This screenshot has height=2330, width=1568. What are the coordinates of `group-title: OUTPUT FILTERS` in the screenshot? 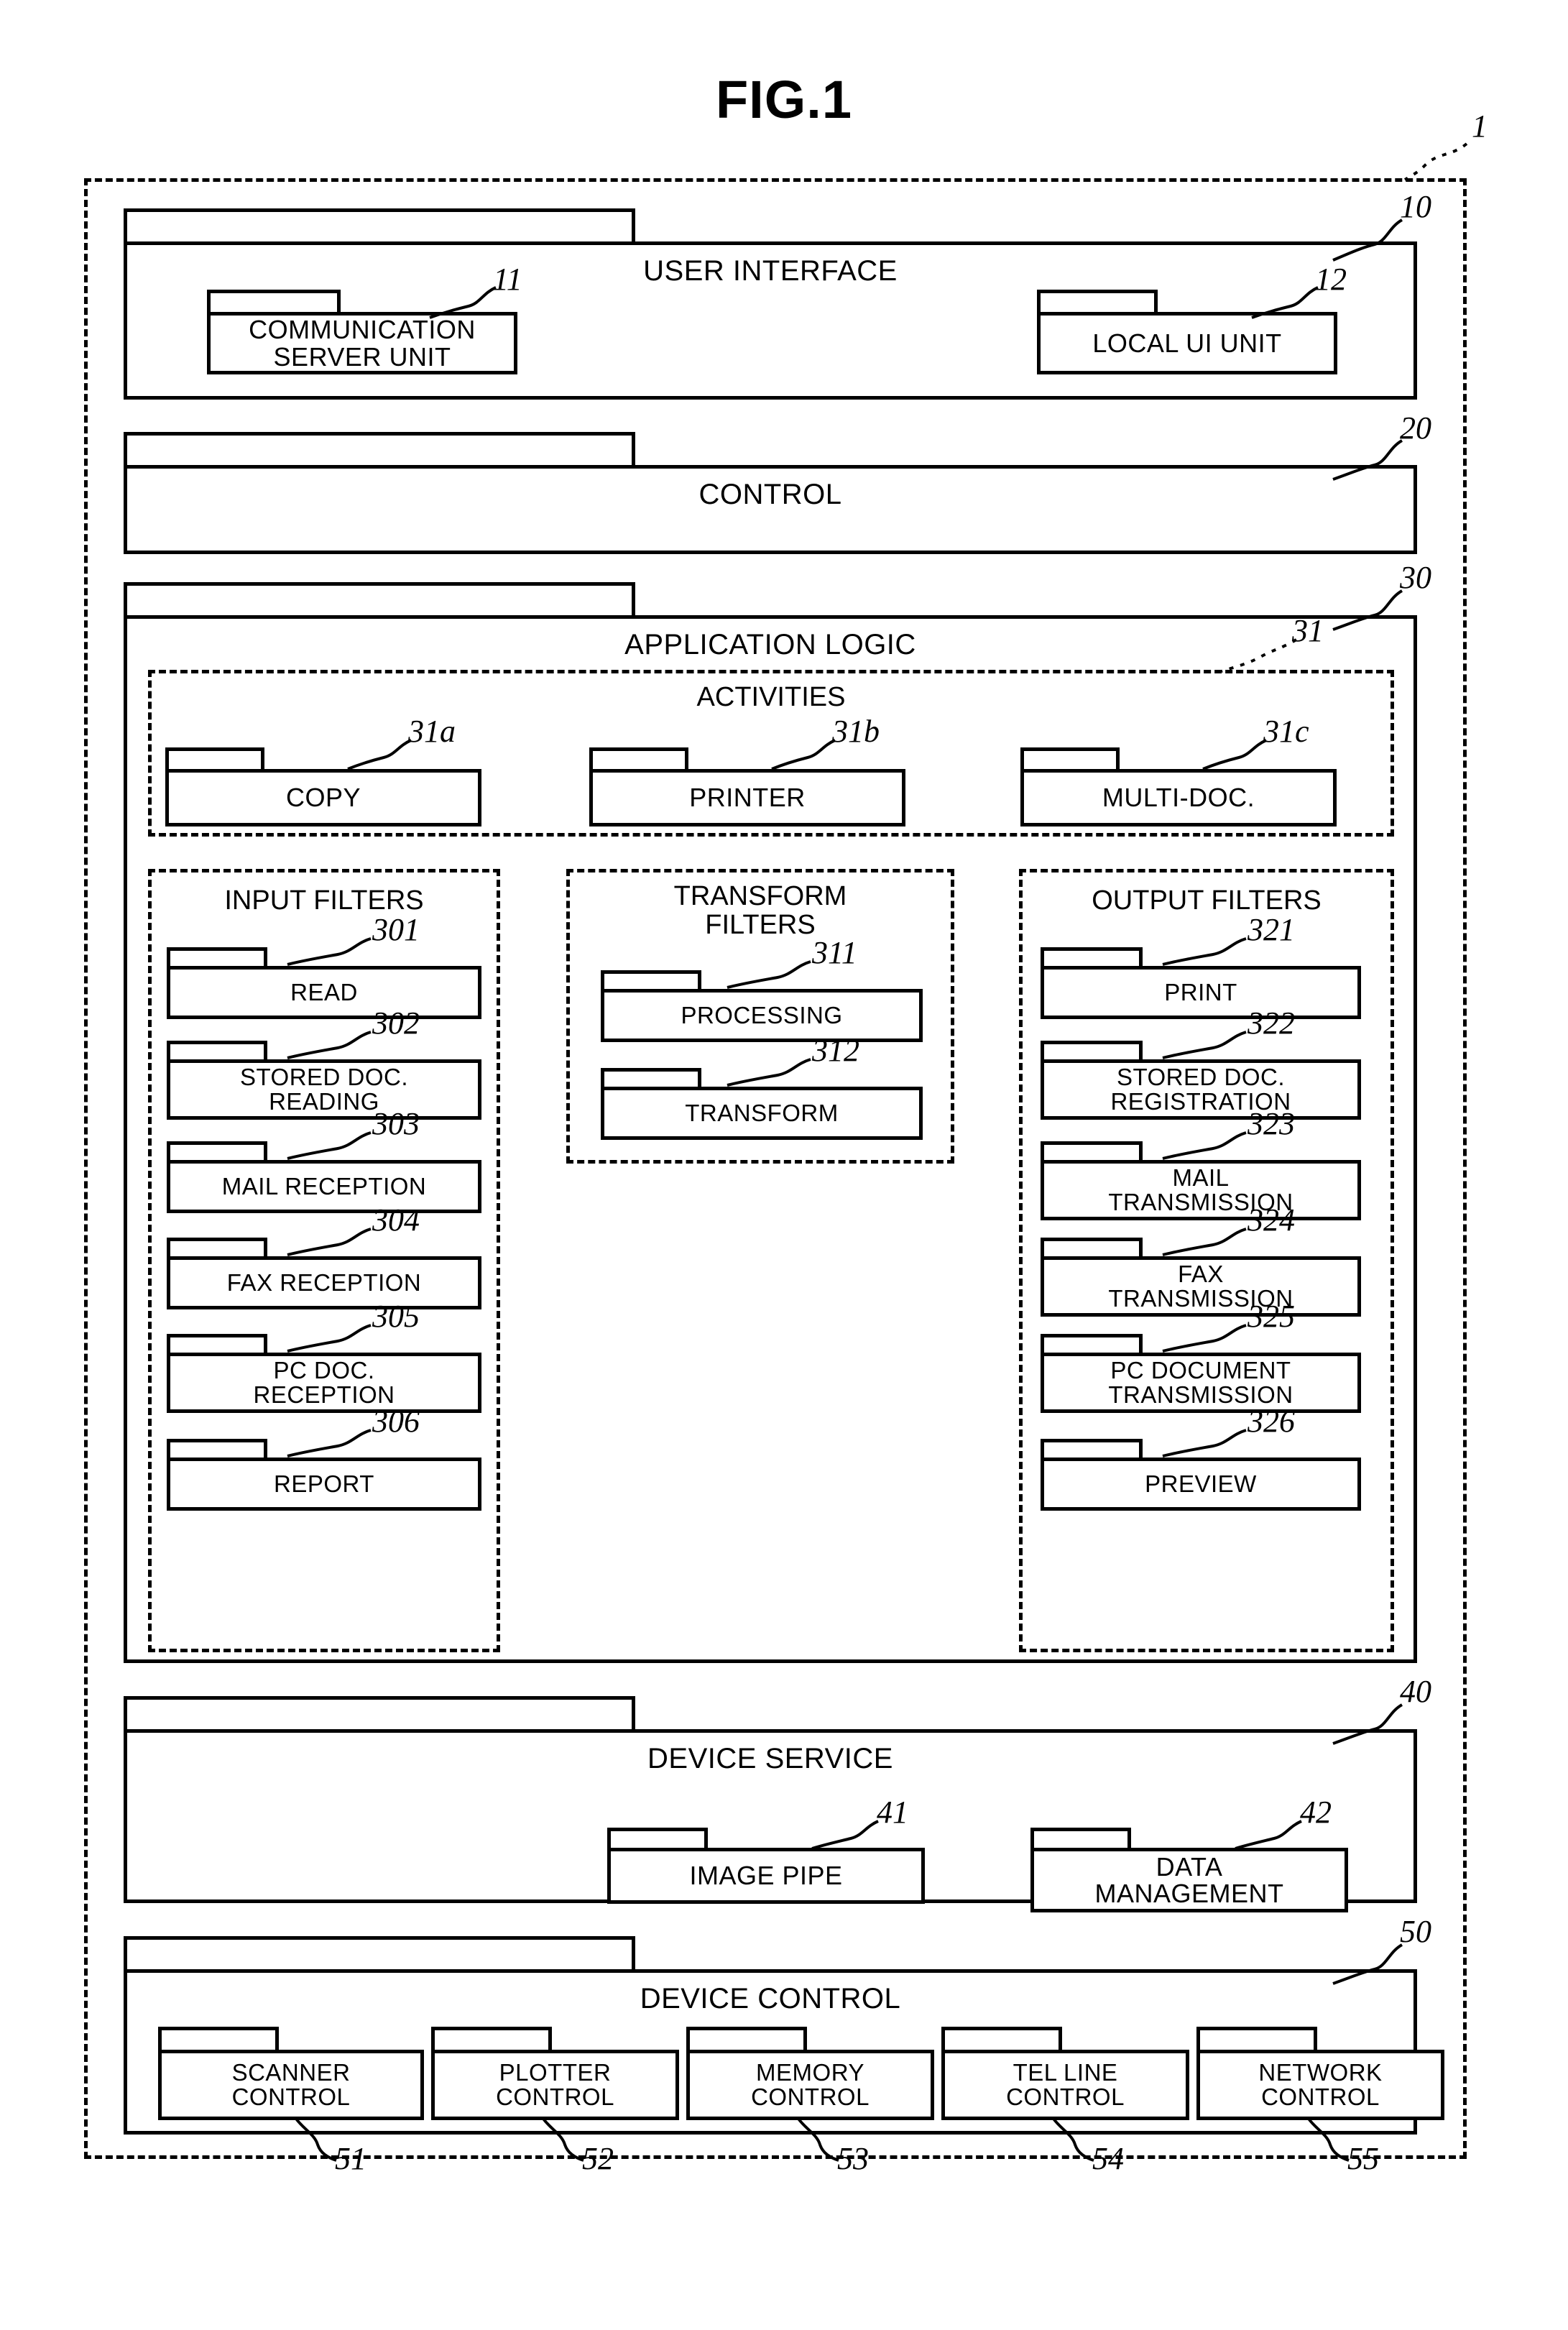 It's located at (1207, 901).